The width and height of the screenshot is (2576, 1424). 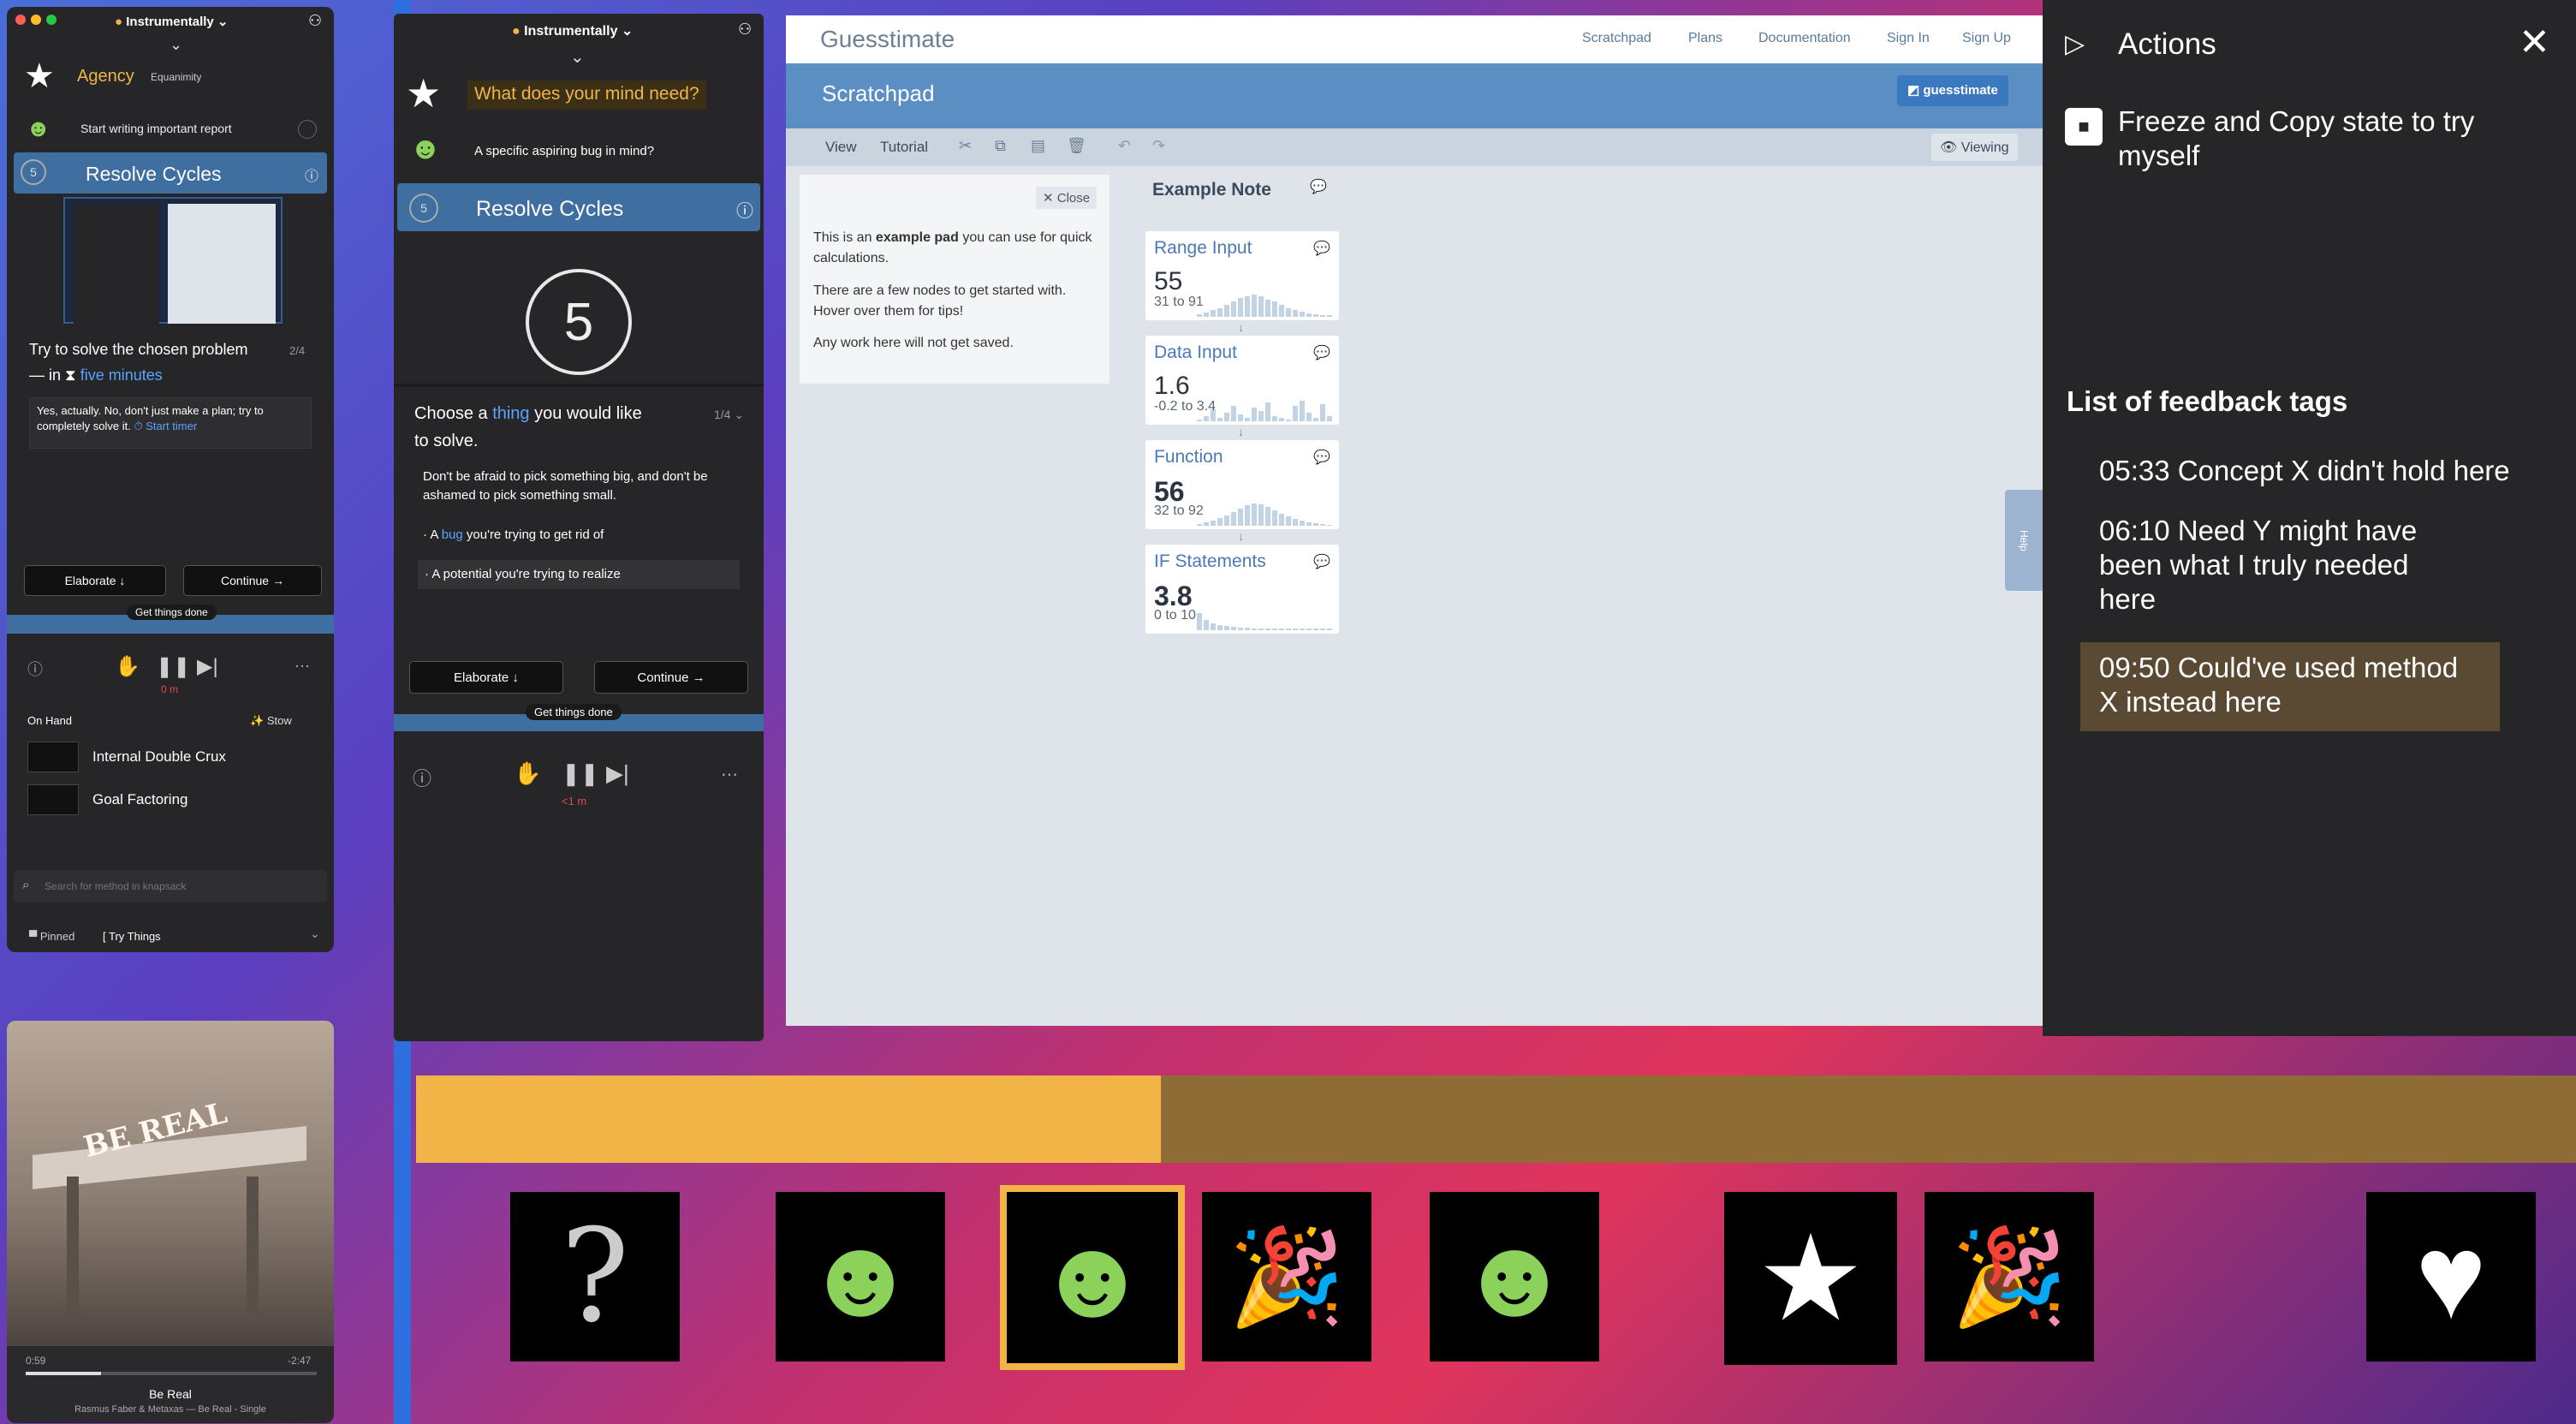 What do you see at coordinates (887, 39) in the screenshot?
I see `guesstimate-brand: Guesstimate` at bounding box center [887, 39].